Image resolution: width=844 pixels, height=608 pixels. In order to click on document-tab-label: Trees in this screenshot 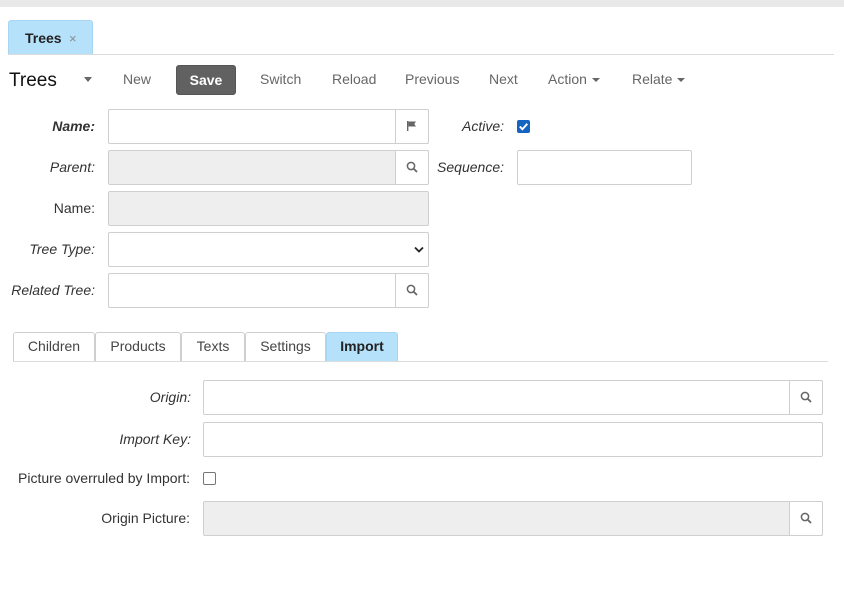, I will do `click(43, 38)`.